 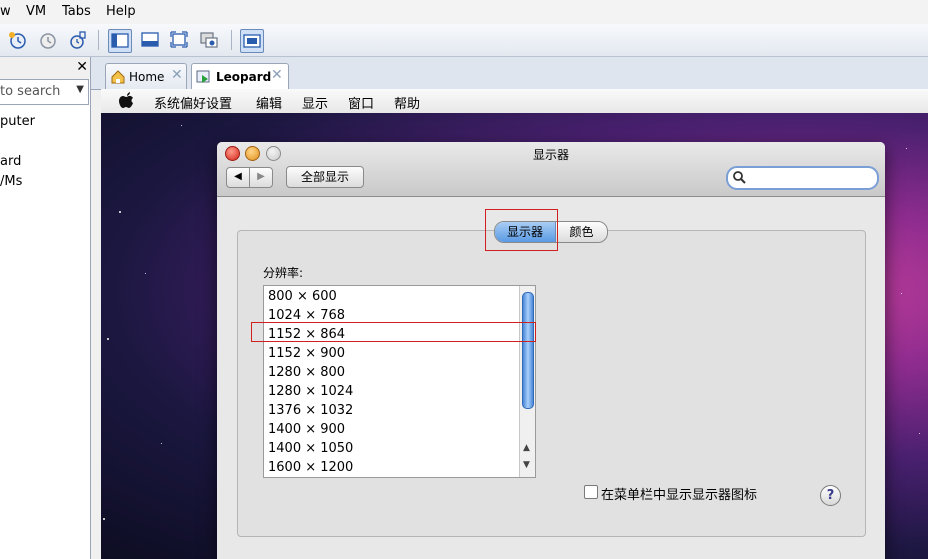 What do you see at coordinates (509, 74) in the screenshot?
I see `vm-tabbar: Home ✕ Leopard ✕` at bounding box center [509, 74].